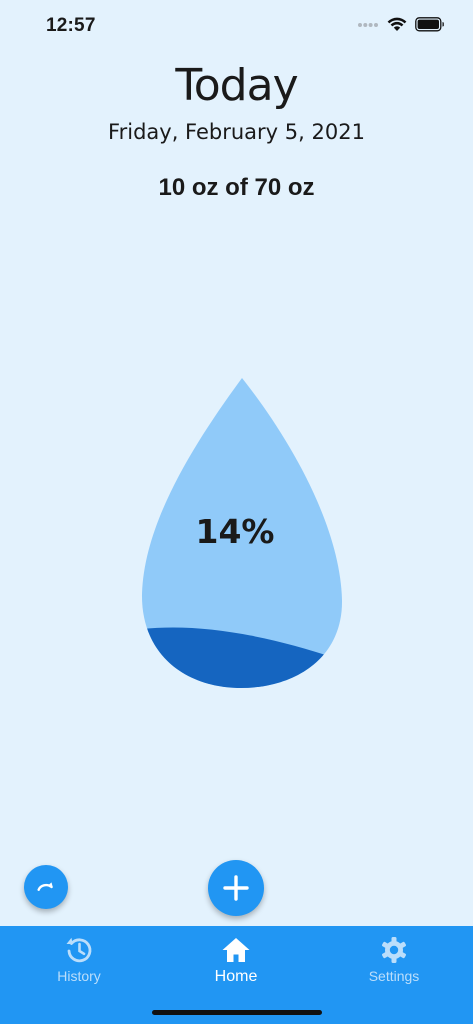 This screenshot has height=1024, width=473. I want to click on redo-arrow-icon, so click(45, 886).